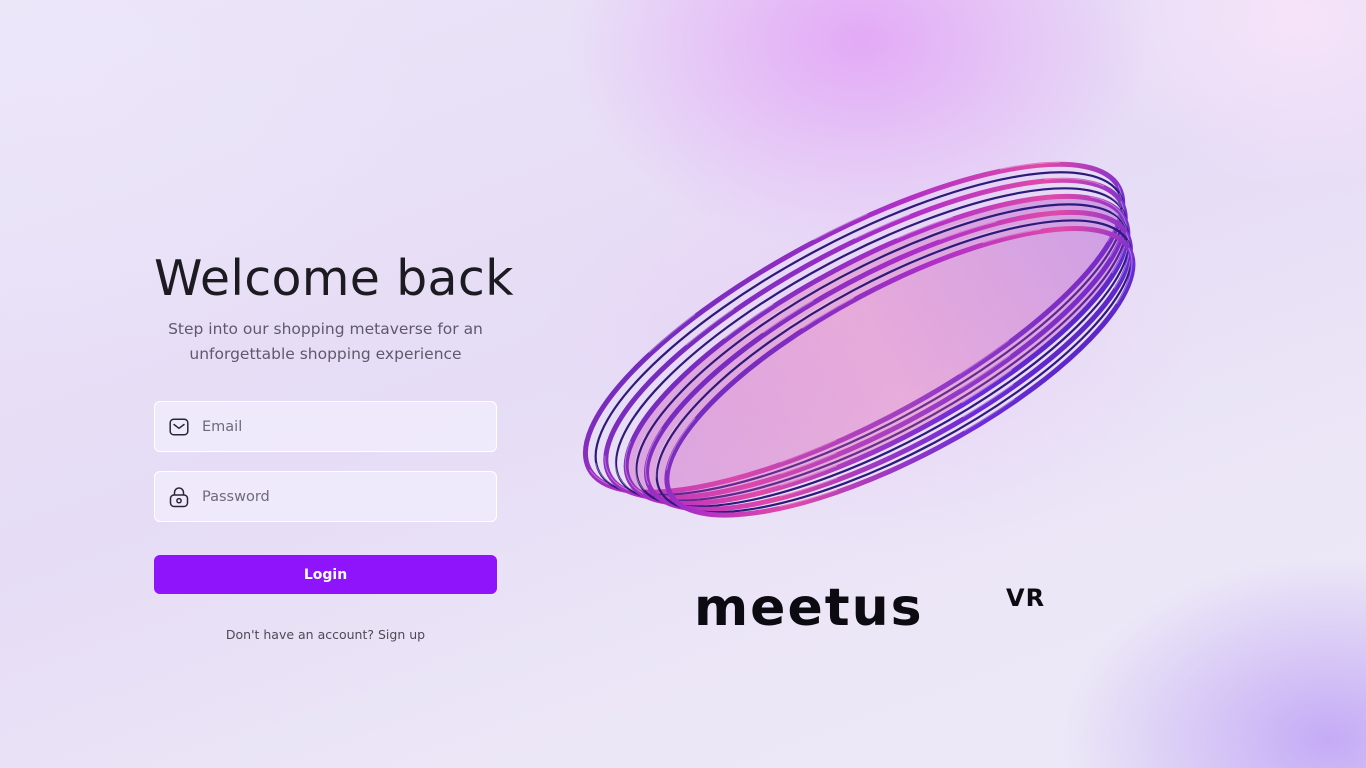  Describe the element at coordinates (1025, 598) in the screenshot. I see `logo-vr-mark: VR` at that location.